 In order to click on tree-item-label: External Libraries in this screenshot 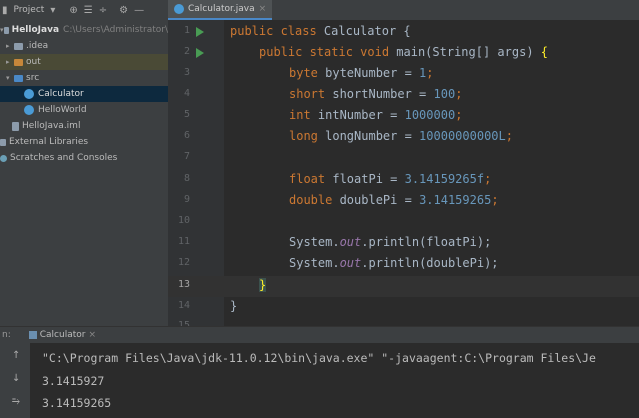, I will do `click(49, 142)`.